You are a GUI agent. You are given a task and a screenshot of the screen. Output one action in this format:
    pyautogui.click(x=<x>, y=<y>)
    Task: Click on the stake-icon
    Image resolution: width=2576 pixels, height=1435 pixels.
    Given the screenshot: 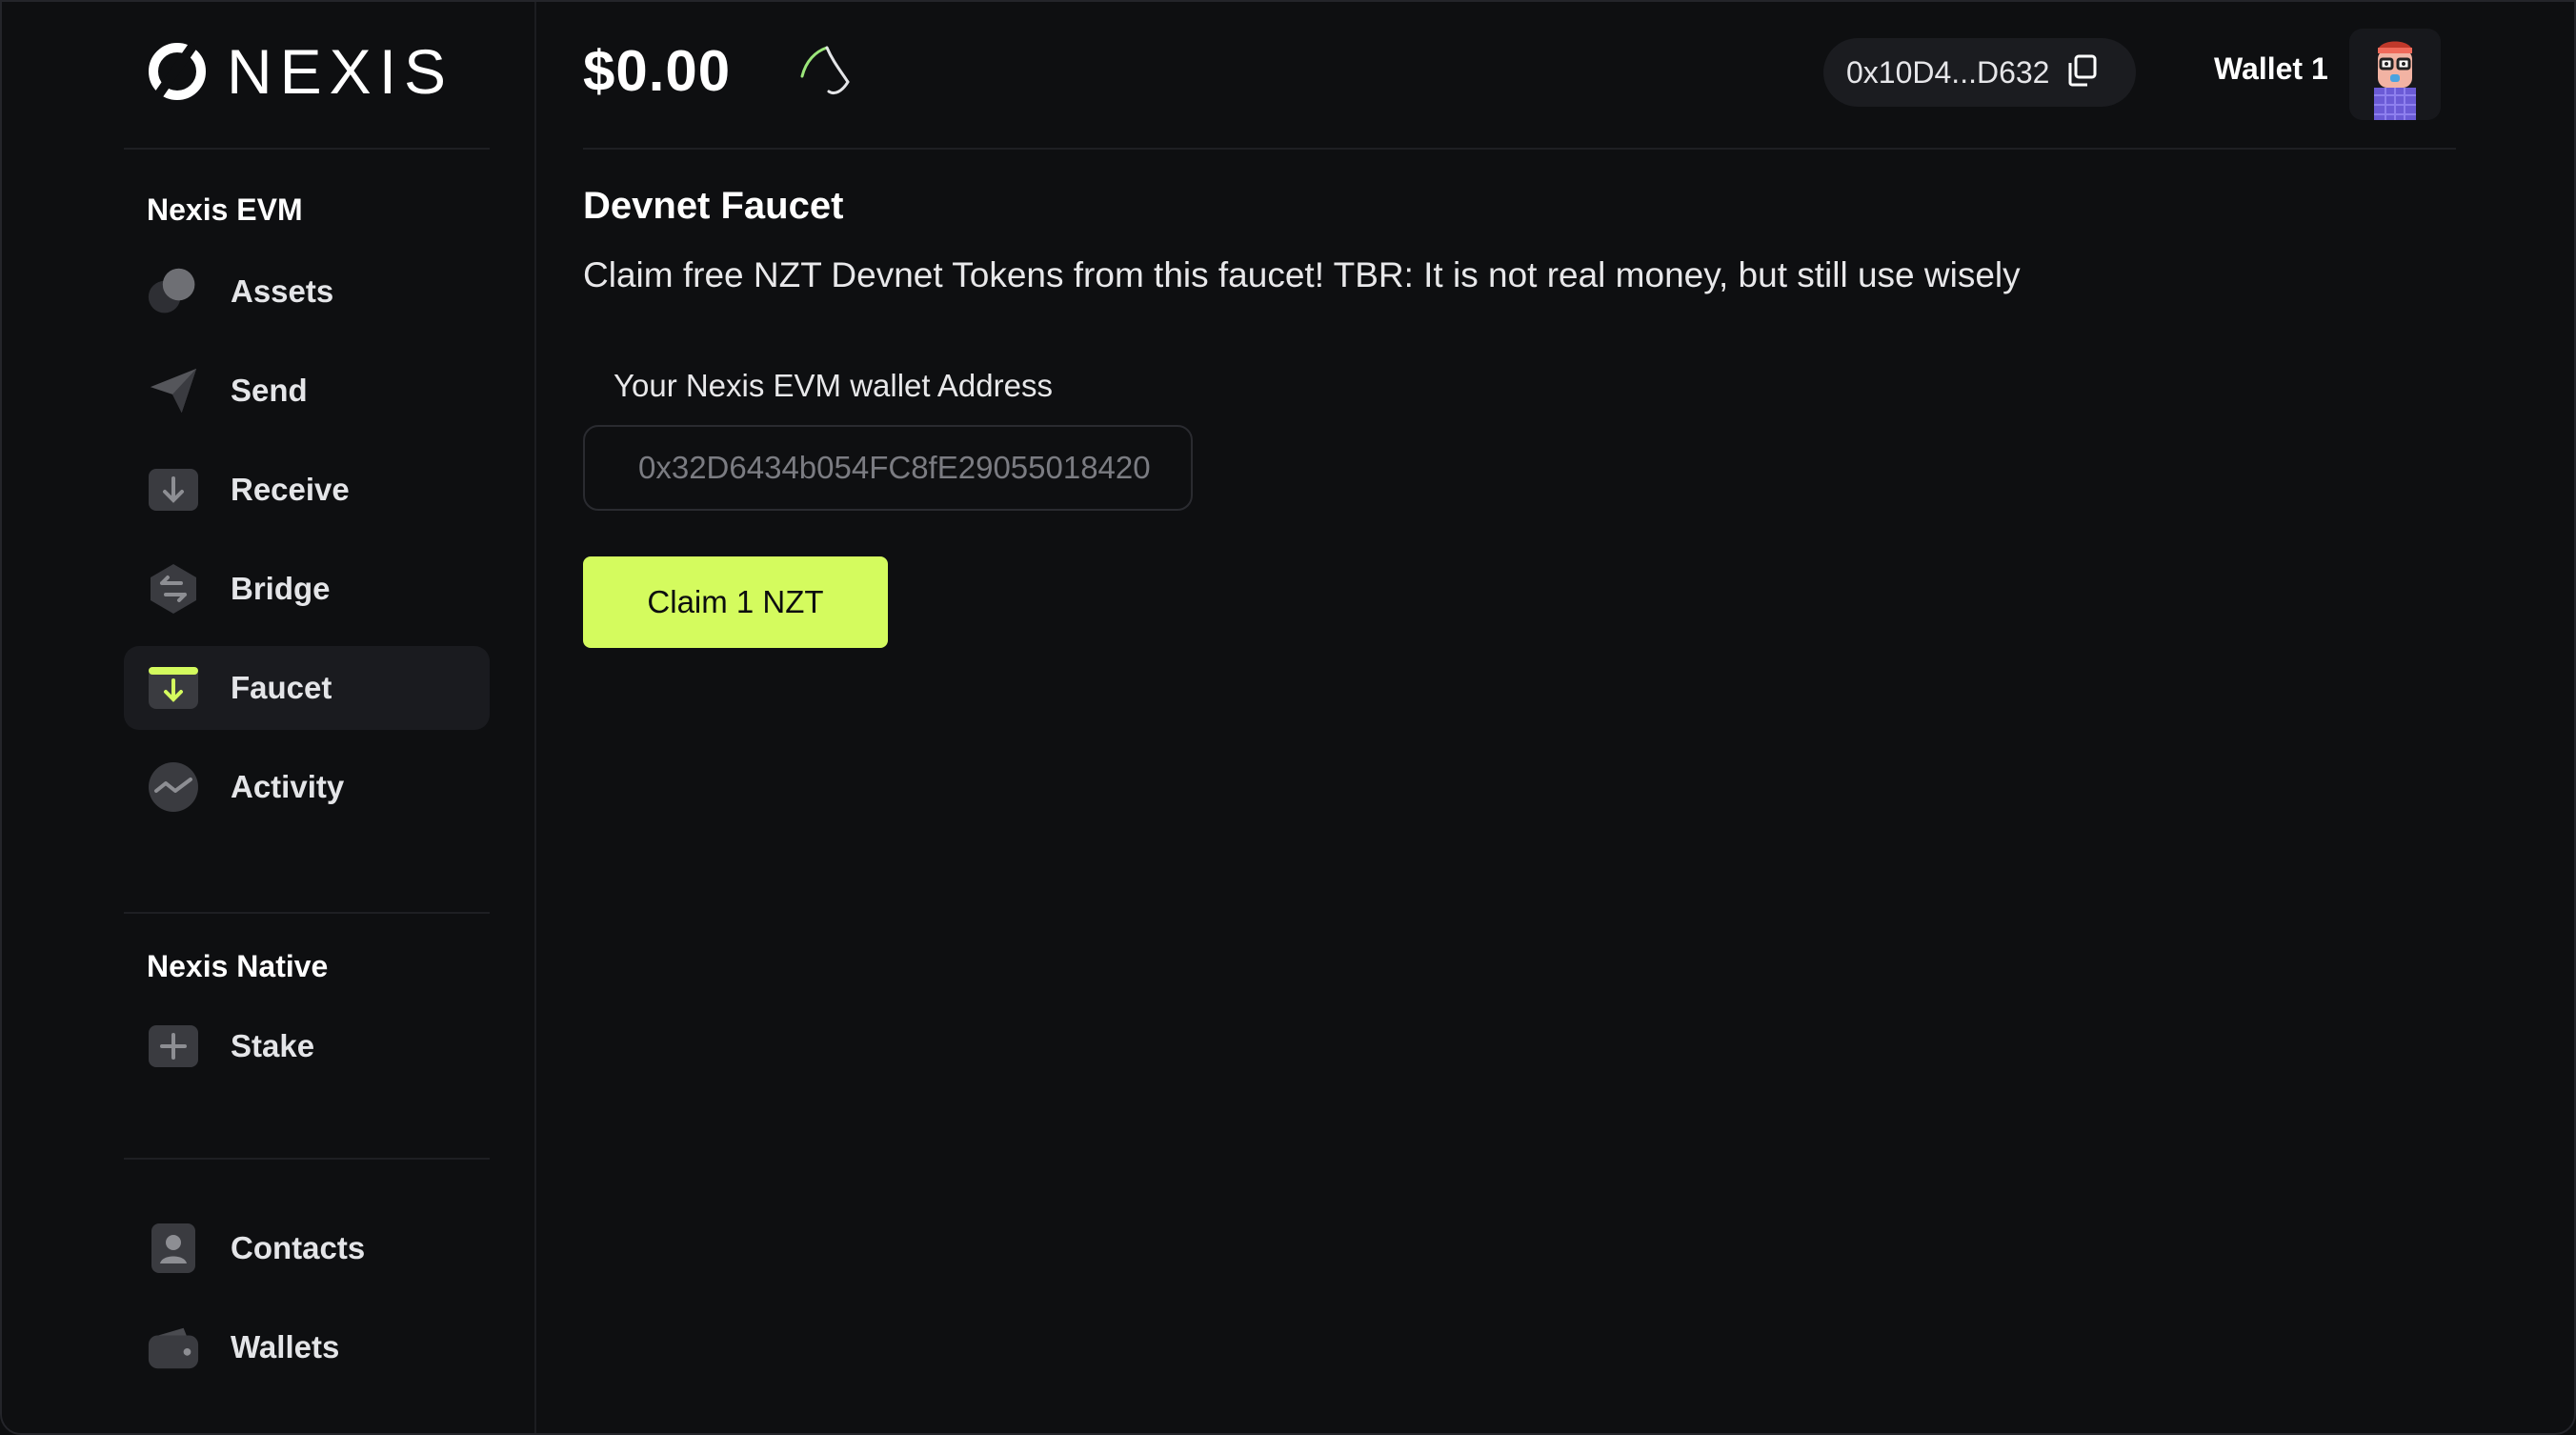 What is the action you would take?
    pyautogui.click(x=174, y=1046)
    